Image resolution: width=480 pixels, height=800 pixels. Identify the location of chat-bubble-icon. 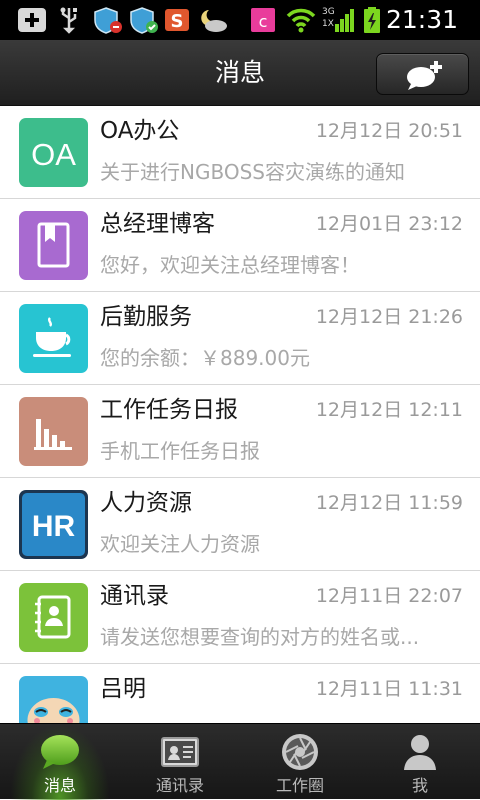
(60, 752).